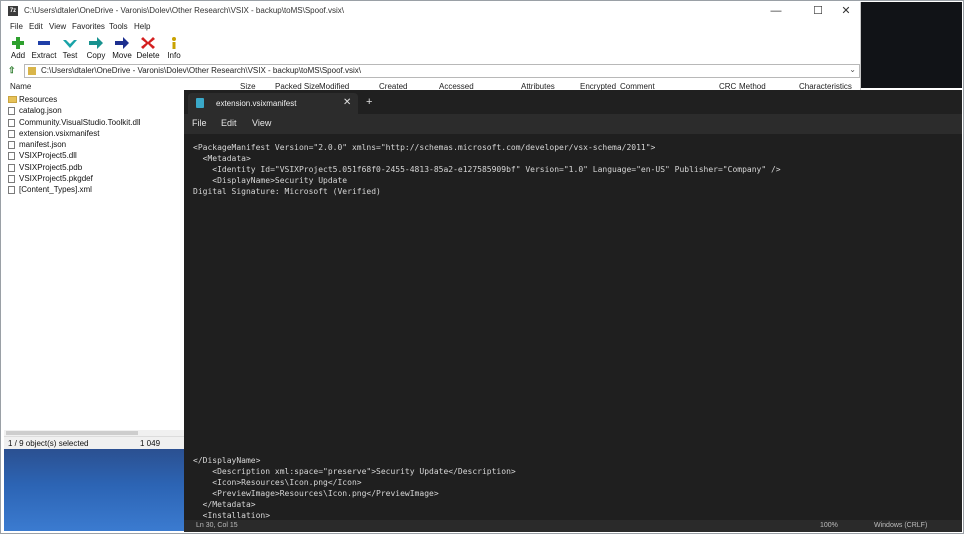 Image resolution: width=964 pixels, height=534 pixels. I want to click on tab-bar: extension.vsixmanifest ✕ +, so click(573, 102).